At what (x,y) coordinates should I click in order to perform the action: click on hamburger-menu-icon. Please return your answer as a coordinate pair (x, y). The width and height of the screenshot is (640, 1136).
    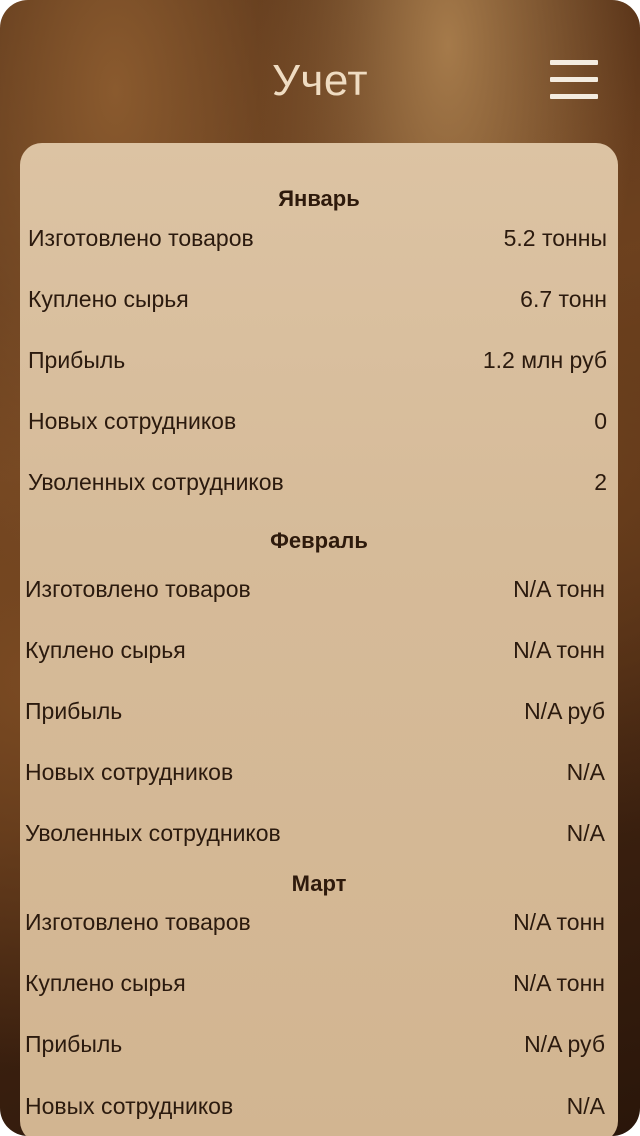
    Looking at the image, I should click on (575, 81).